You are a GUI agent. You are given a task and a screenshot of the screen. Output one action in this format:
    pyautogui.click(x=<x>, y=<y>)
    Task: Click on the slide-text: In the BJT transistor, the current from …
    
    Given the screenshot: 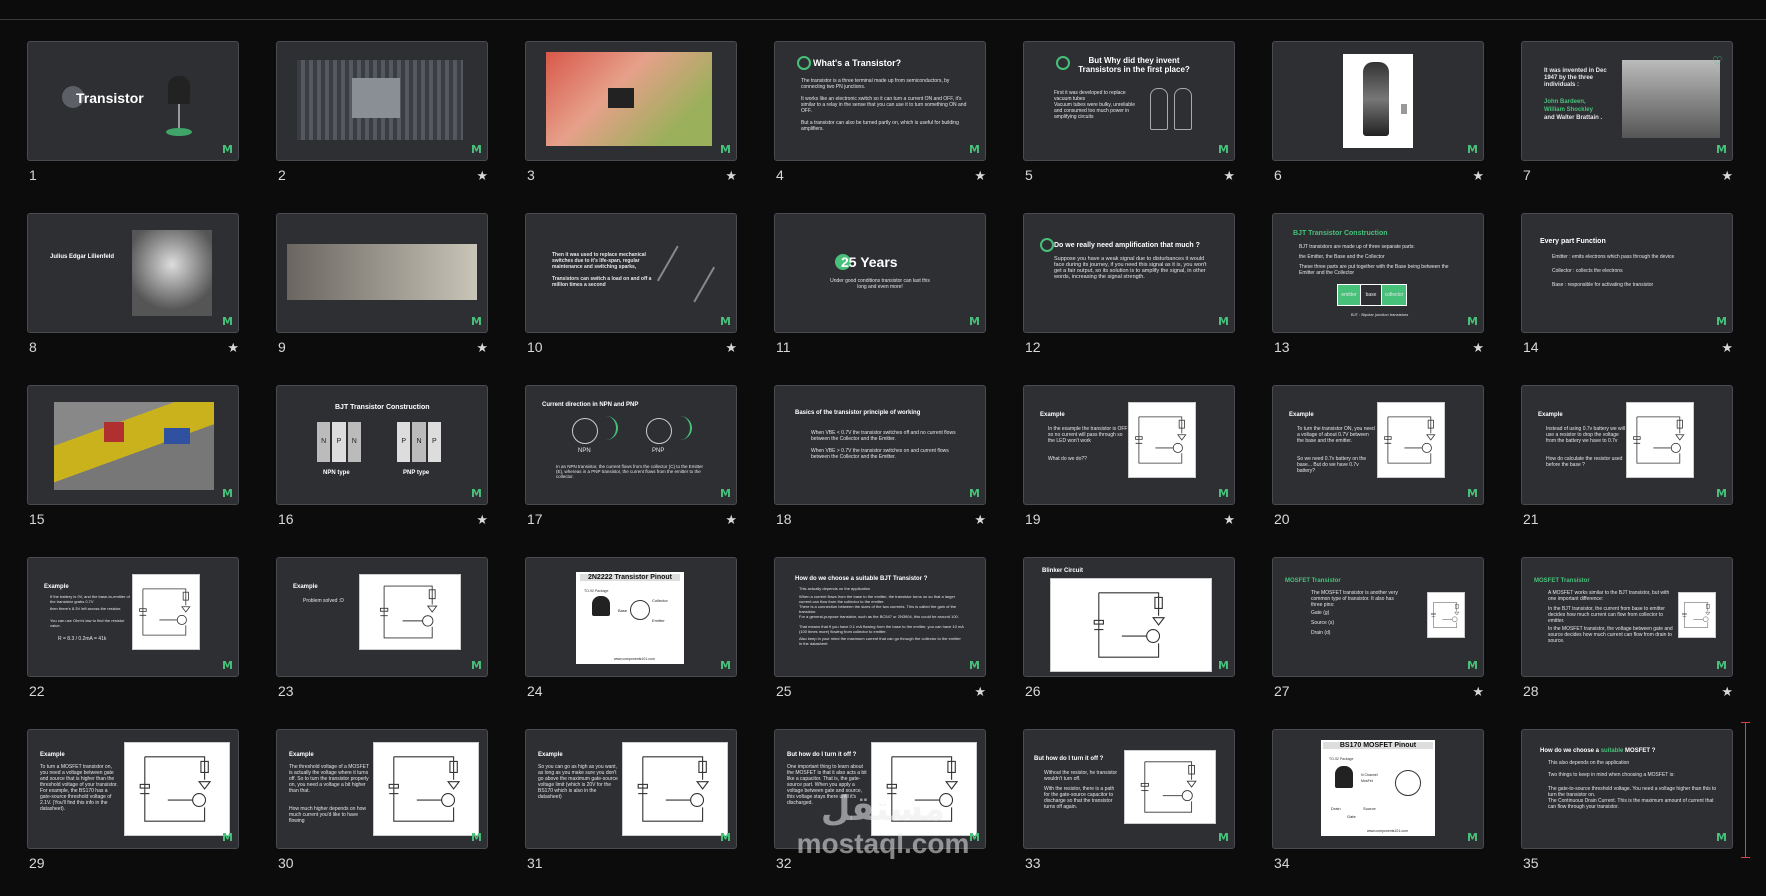 What is the action you would take?
    pyautogui.click(x=1606, y=615)
    